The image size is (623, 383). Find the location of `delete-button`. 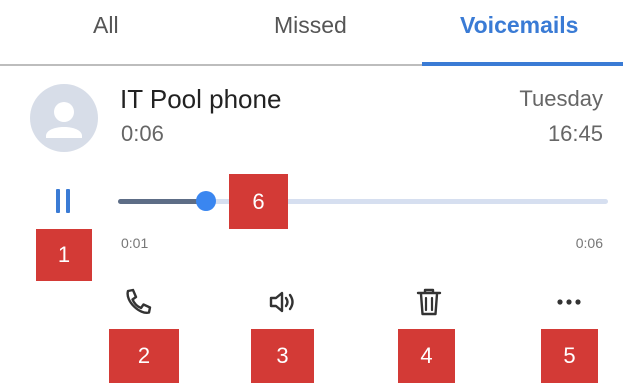

delete-button is located at coordinates (429, 302).